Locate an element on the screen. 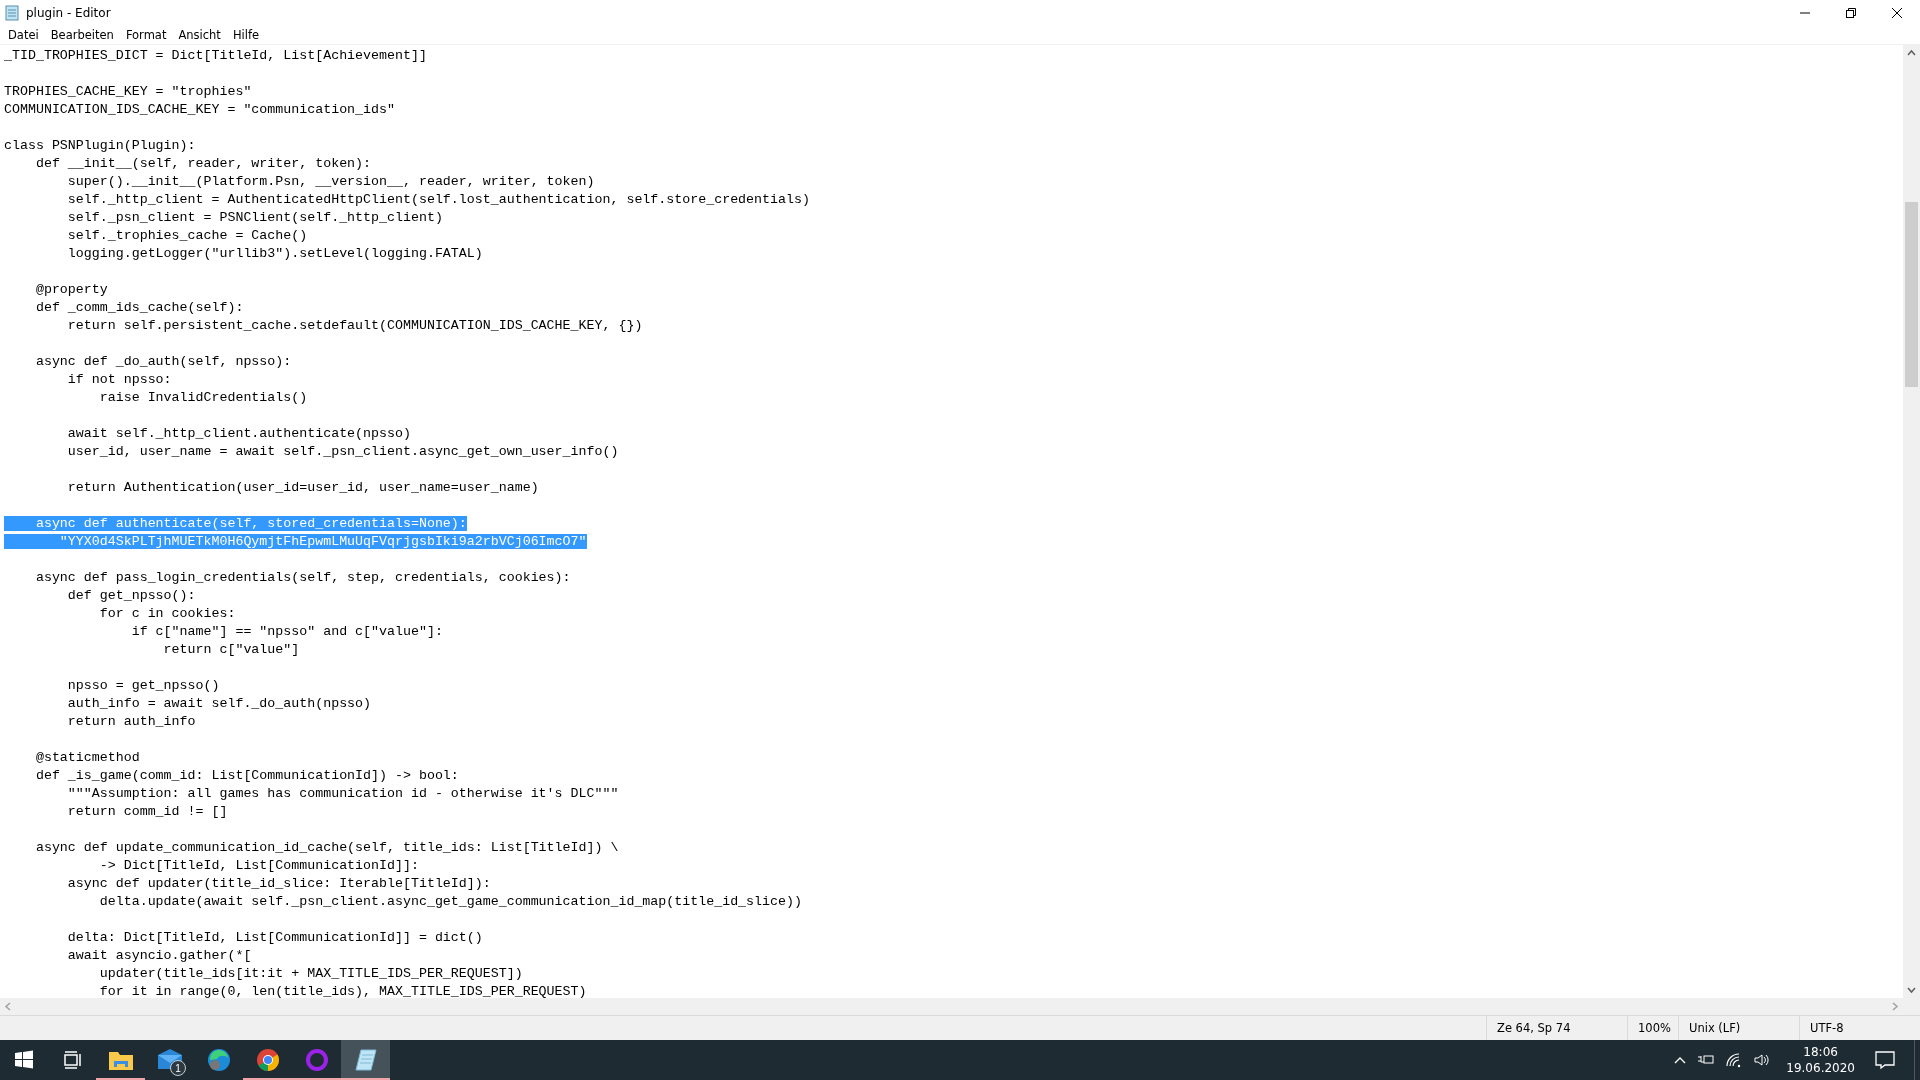  code-line: updater(title_ids[it:it + MAX_TITLE_IDS_PER_REQUEST]) is located at coordinates (310, 973).